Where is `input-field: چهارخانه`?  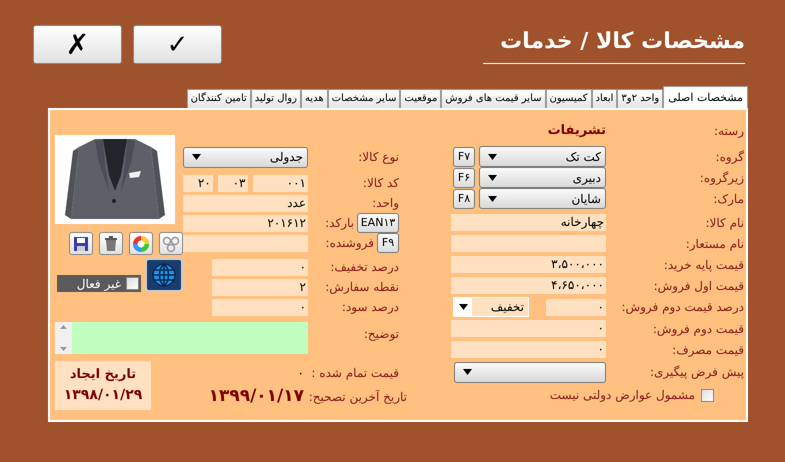 input-field: چهارخانه is located at coordinates (528, 222).